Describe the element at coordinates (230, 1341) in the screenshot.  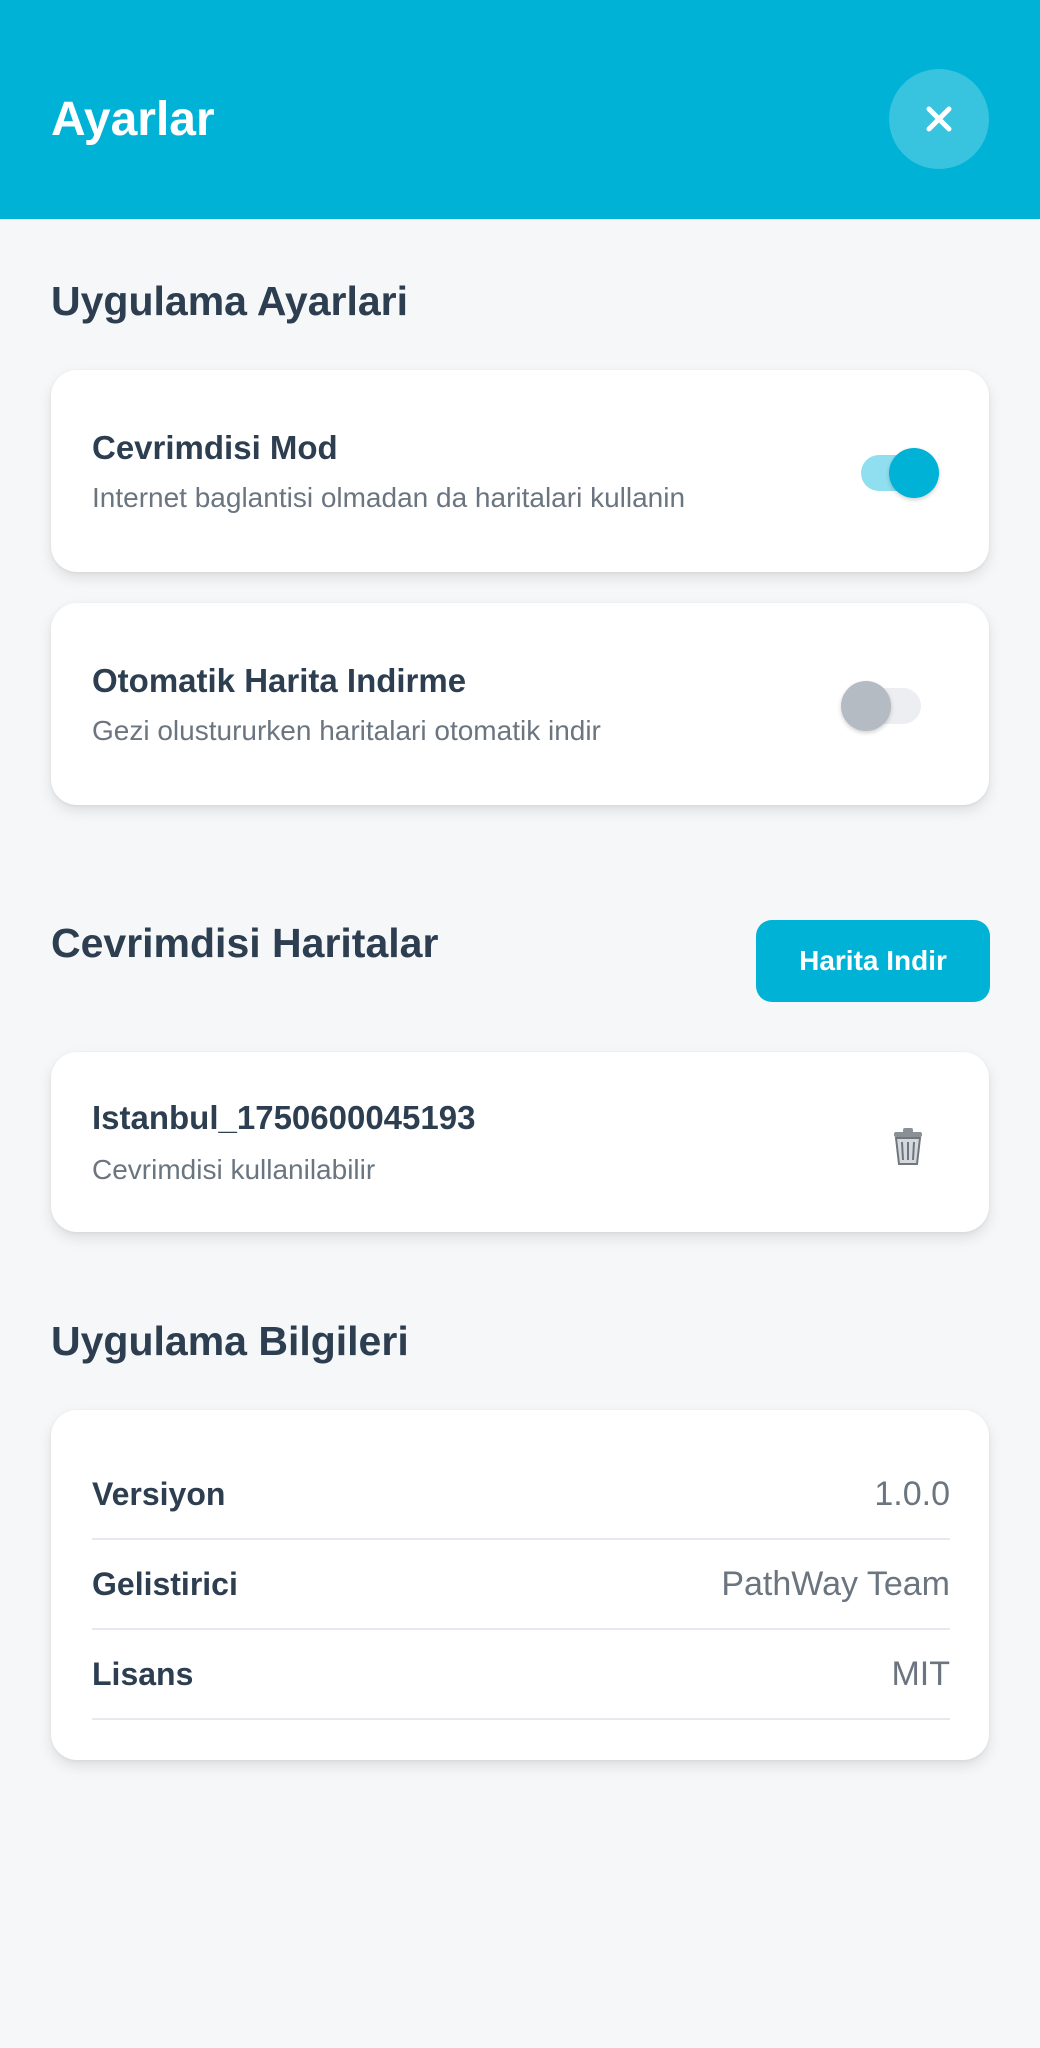
I see `section-title-app-info: Uygulama Bilgileri` at that location.